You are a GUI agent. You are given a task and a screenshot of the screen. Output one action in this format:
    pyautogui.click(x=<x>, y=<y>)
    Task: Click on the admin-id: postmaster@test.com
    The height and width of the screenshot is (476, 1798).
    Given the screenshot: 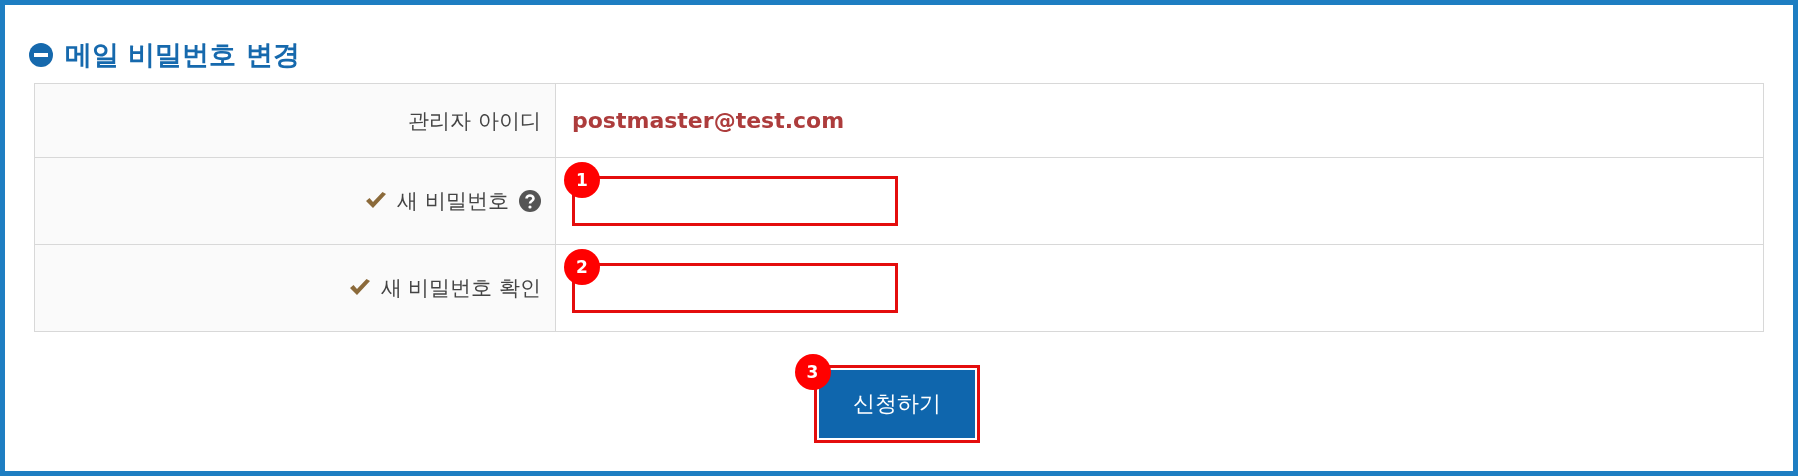 What is the action you would take?
    pyautogui.click(x=708, y=120)
    